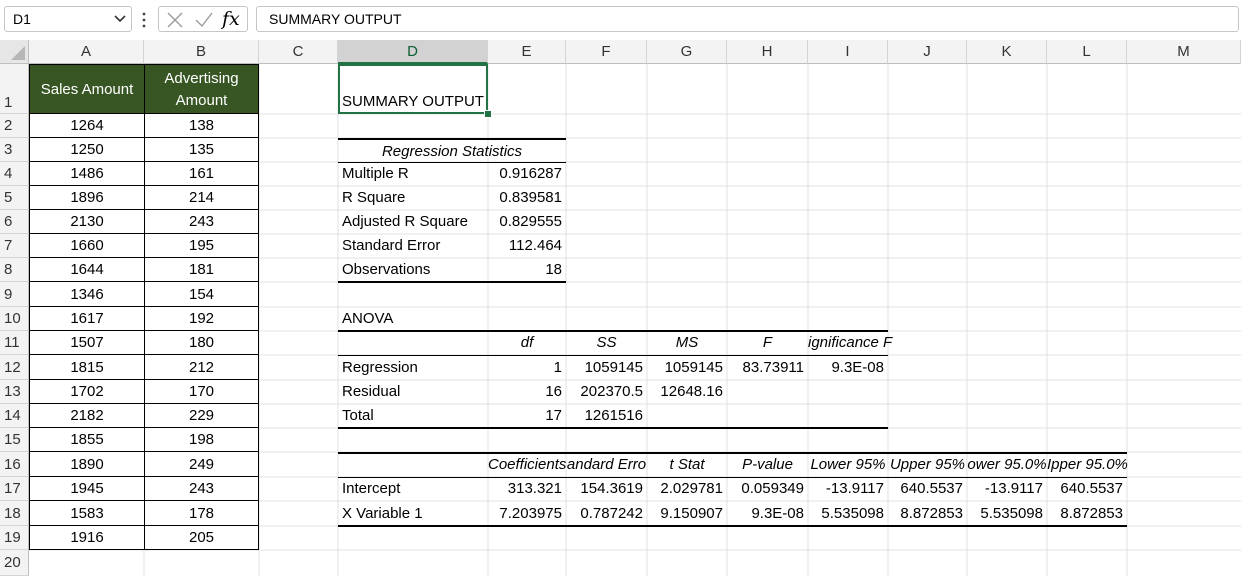  Describe the element at coordinates (1087, 52) in the screenshot. I see `column-header-l: L` at that location.